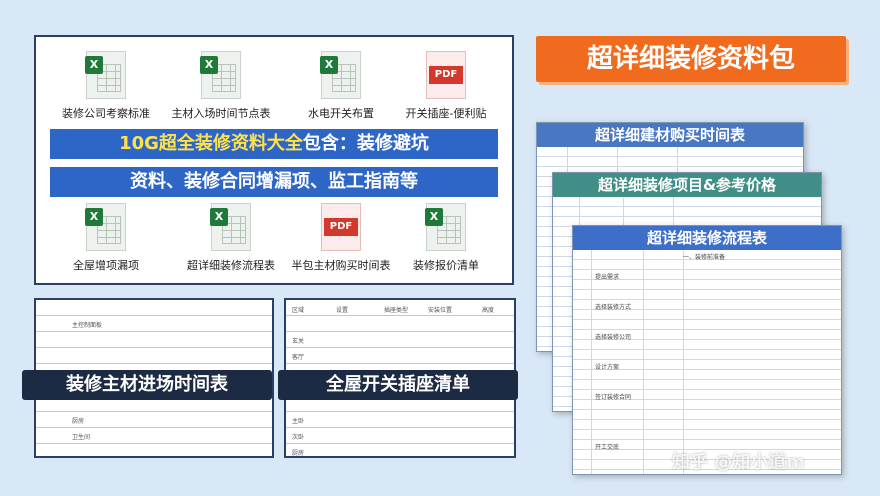 Image resolution: width=880 pixels, height=496 pixels. I want to click on file-label: 超详细装修流程表, so click(231, 265).